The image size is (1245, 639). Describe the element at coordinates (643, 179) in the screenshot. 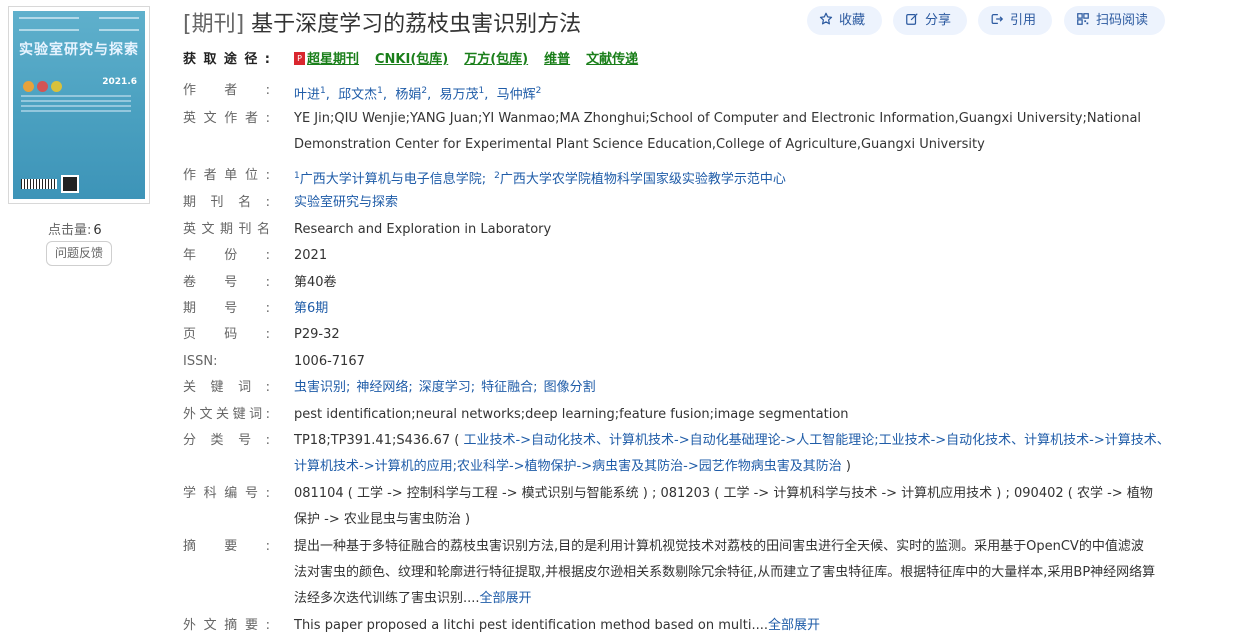

I see `affiliation-link: 广西大学农学院植物科学国家级实验教学示范中心` at that location.